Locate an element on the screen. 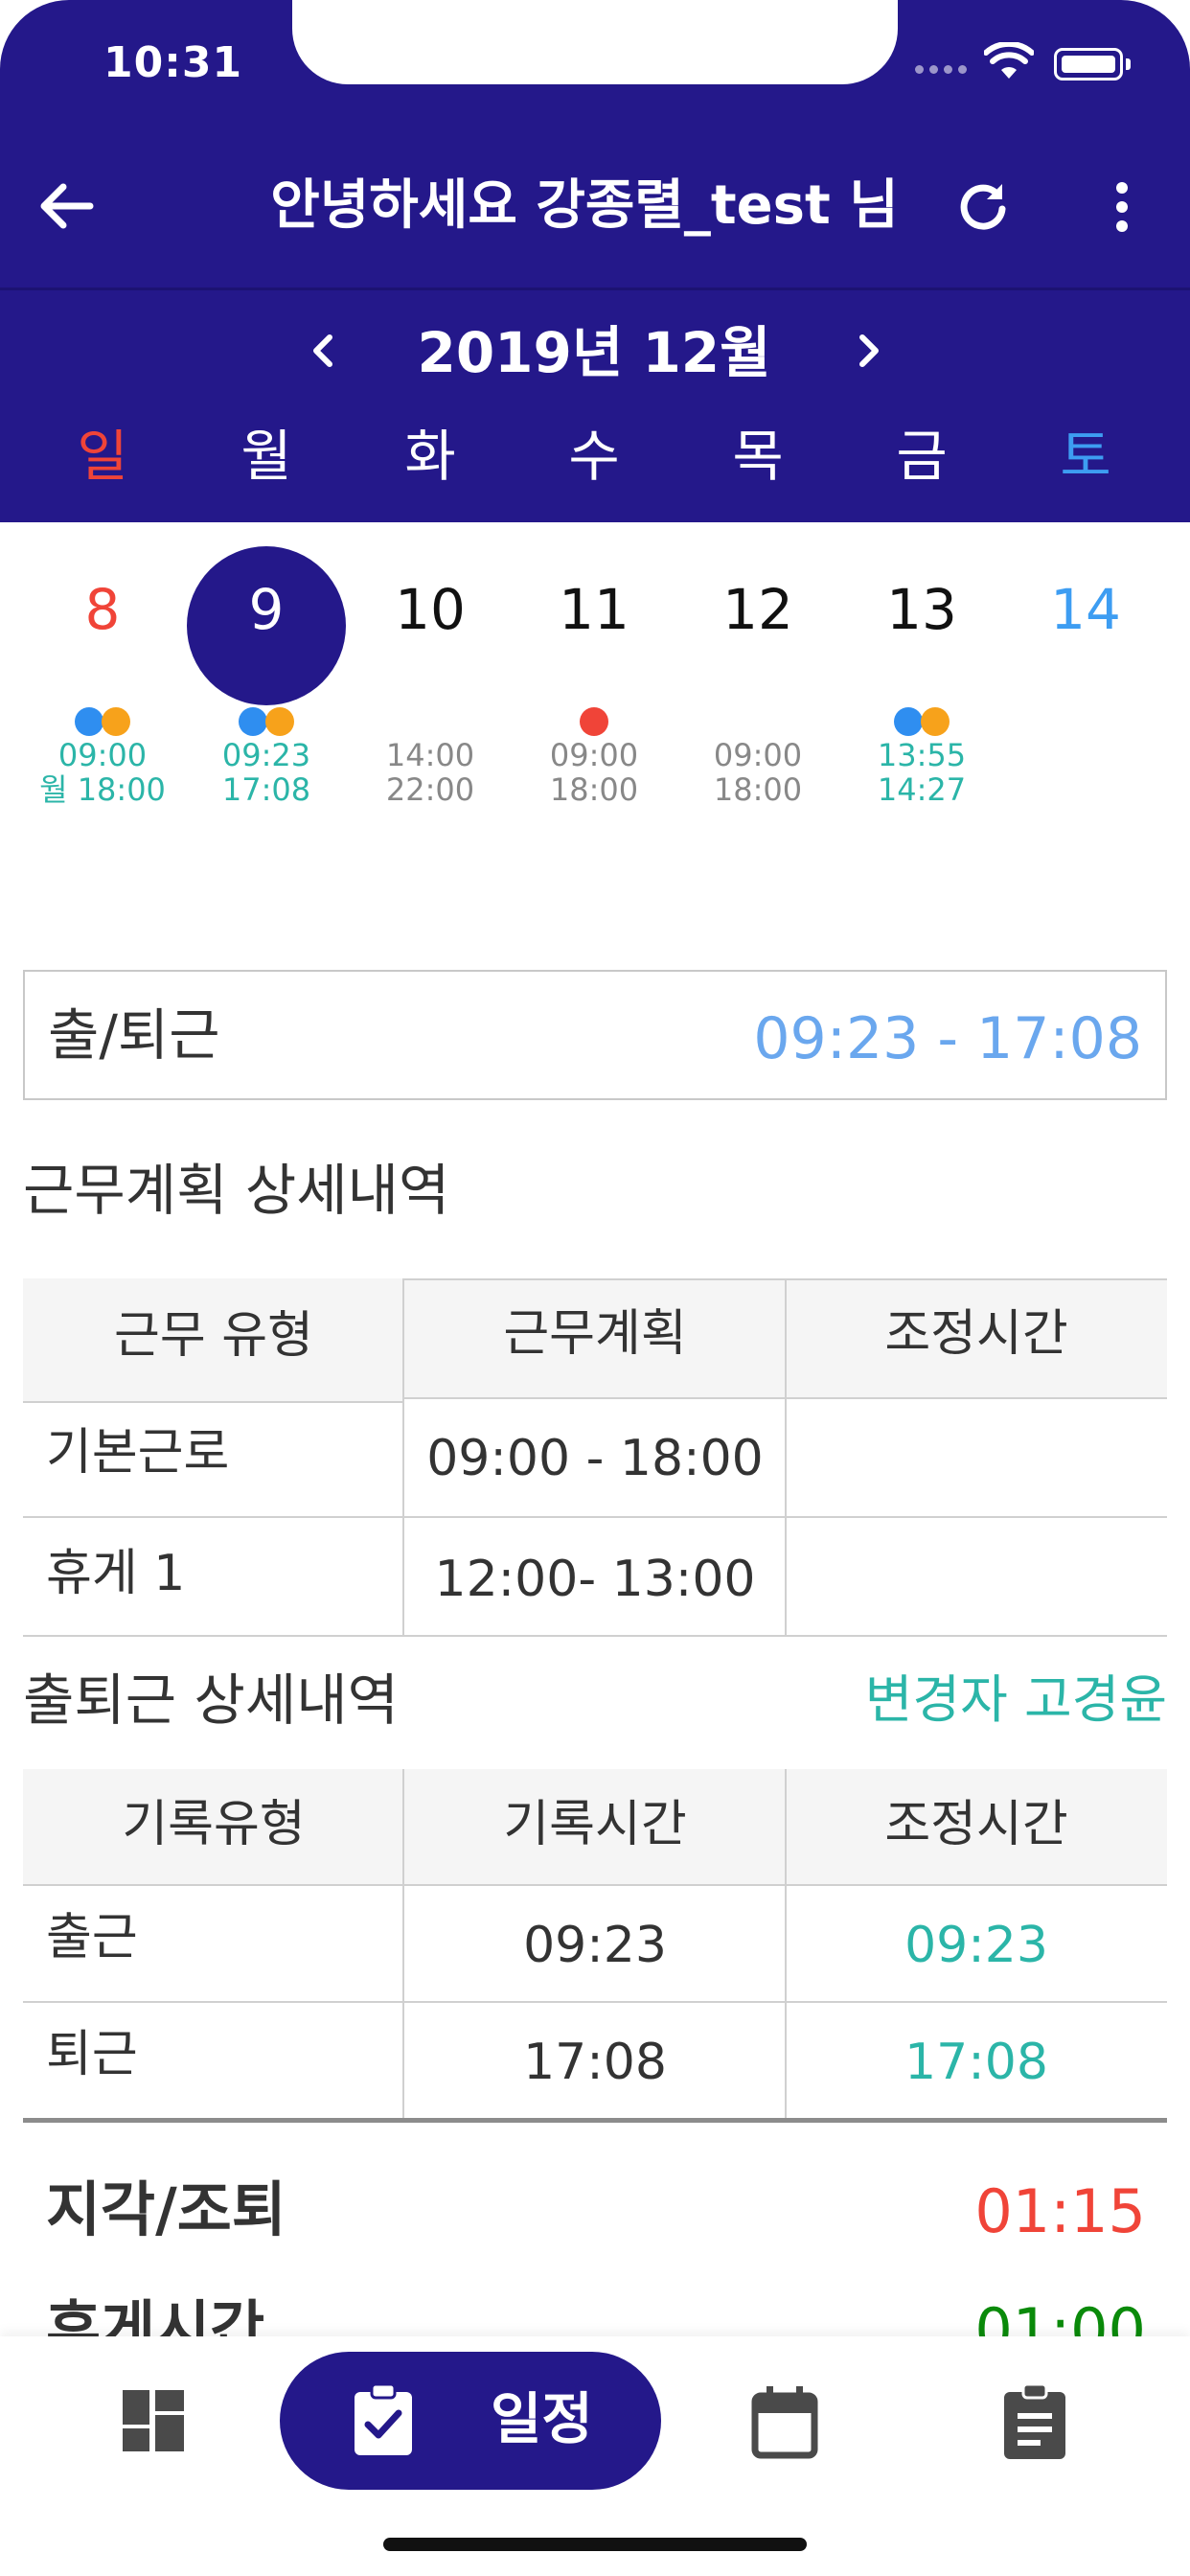 The height and width of the screenshot is (2576, 1190). battery-icon is located at coordinates (1089, 64).